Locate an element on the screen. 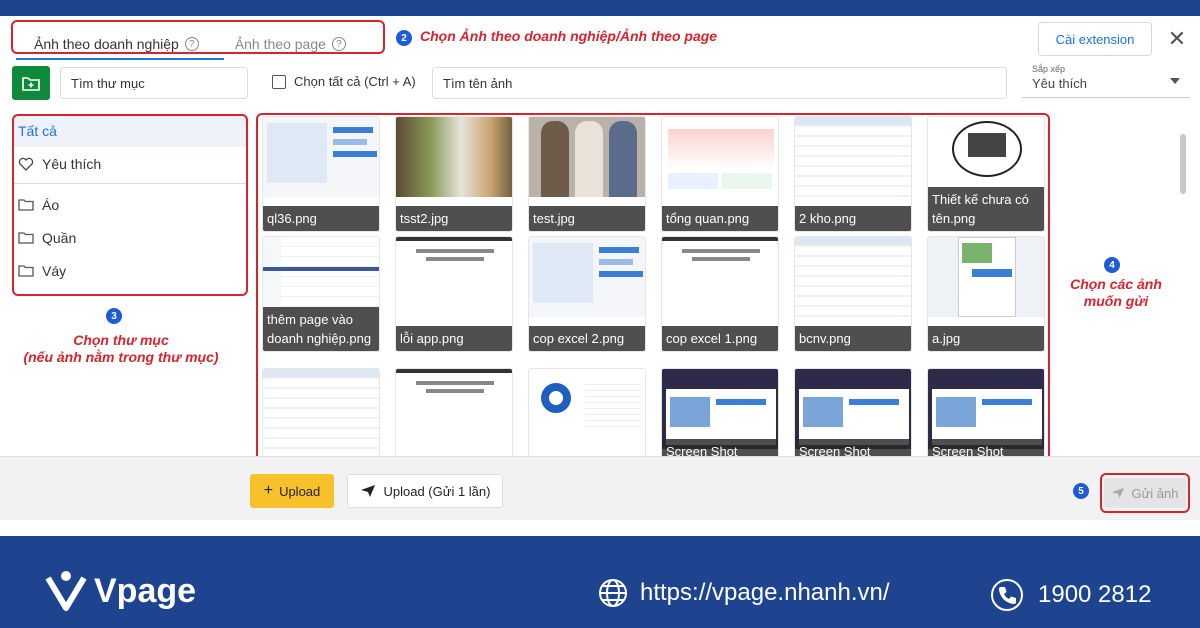 The width and height of the screenshot is (1200, 628). modal-footer is located at coordinates (600, 488).